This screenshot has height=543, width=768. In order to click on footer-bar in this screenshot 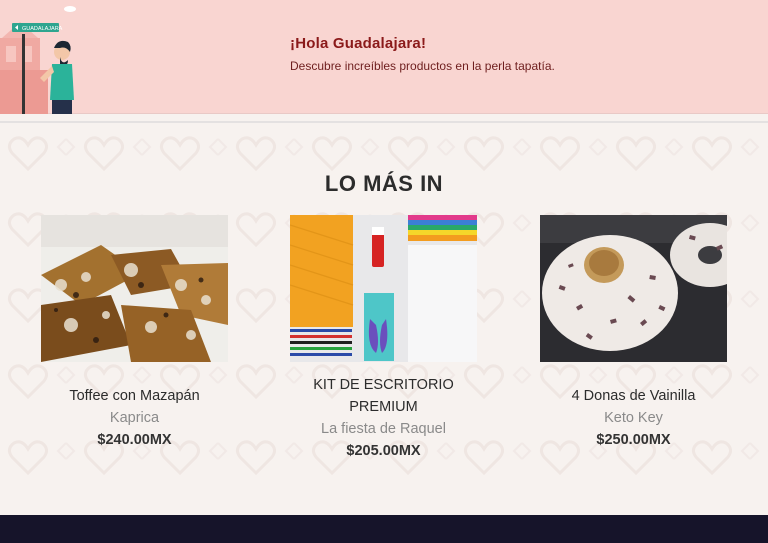, I will do `click(384, 529)`.